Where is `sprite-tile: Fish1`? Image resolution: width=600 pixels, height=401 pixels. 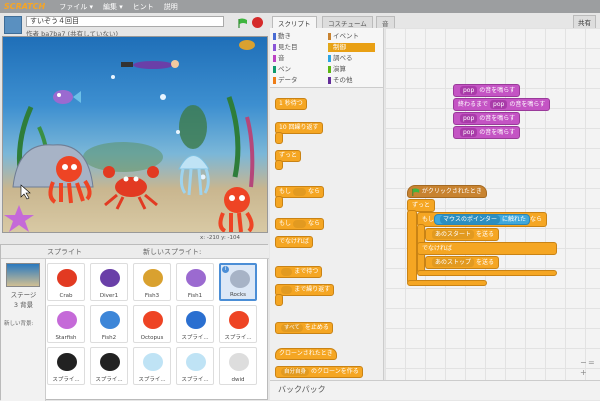
sprite-tile: Fish1 is located at coordinates (195, 282).